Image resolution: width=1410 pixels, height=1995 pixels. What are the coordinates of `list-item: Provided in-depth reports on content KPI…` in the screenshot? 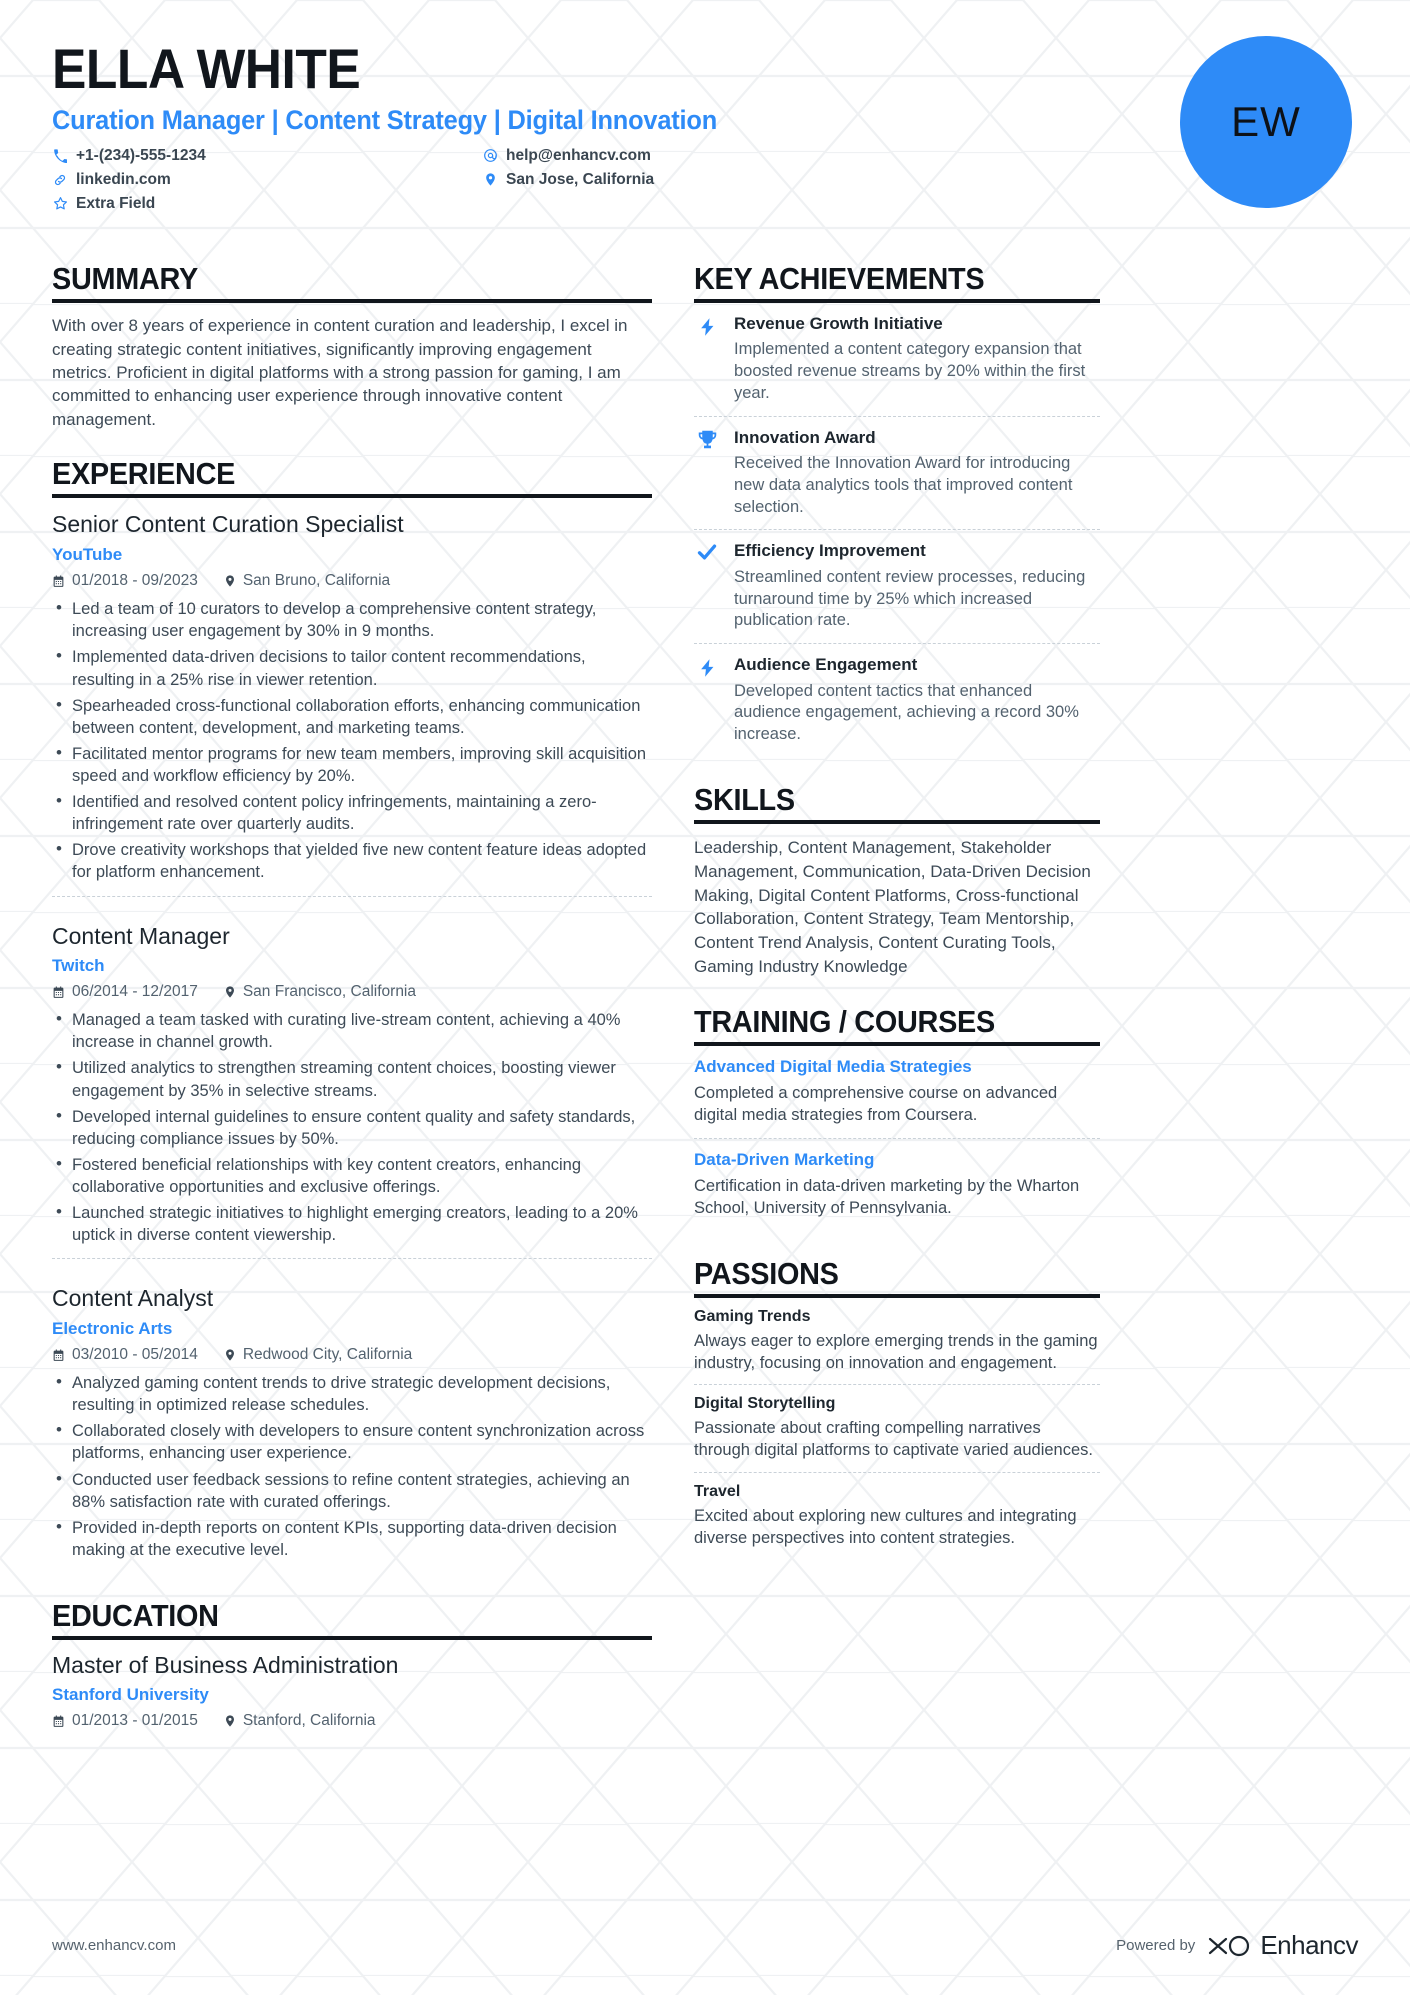 It's located at (352, 1538).